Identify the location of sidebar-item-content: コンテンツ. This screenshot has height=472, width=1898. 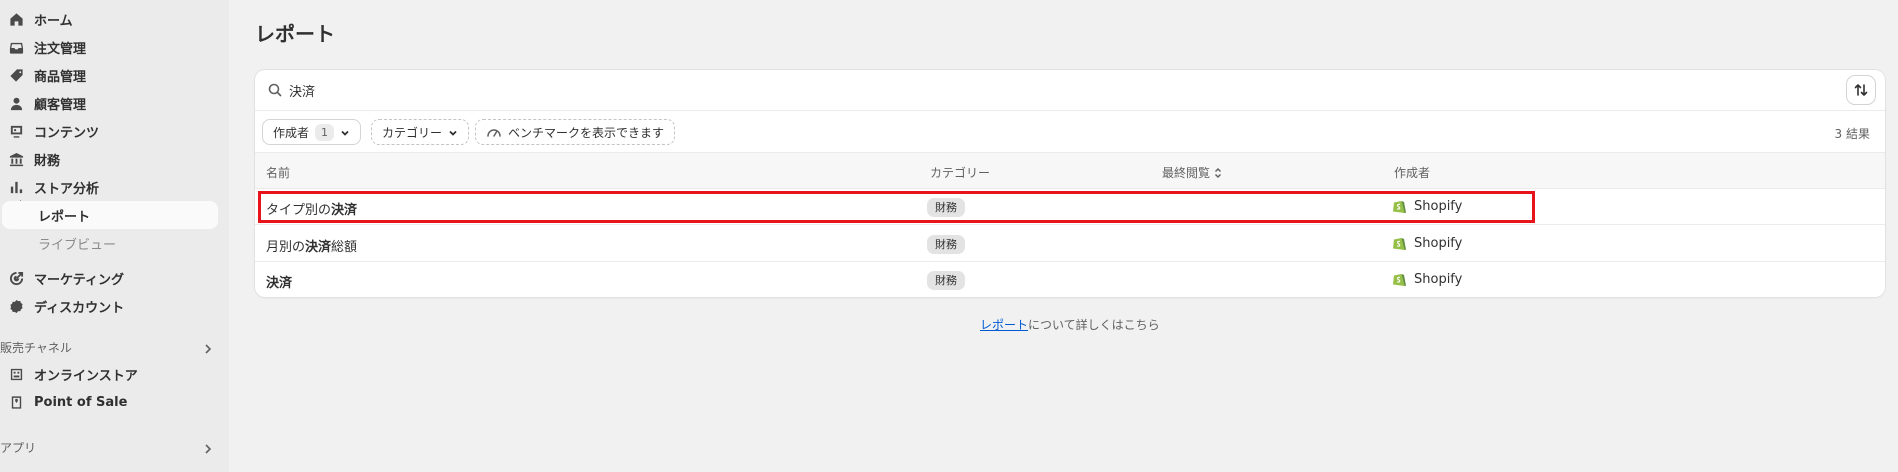
(53, 131).